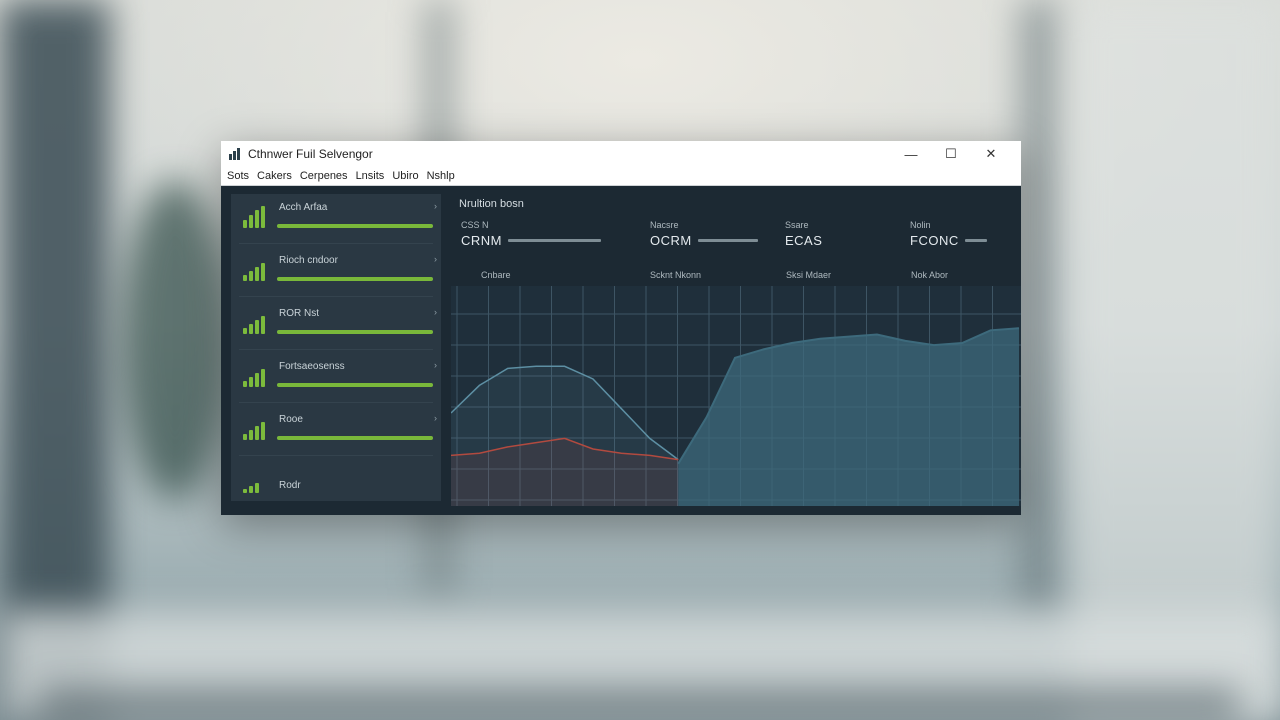 The height and width of the screenshot is (720, 1280). I want to click on window-title: Cthnwer Fuil Selvengor, so click(310, 154).